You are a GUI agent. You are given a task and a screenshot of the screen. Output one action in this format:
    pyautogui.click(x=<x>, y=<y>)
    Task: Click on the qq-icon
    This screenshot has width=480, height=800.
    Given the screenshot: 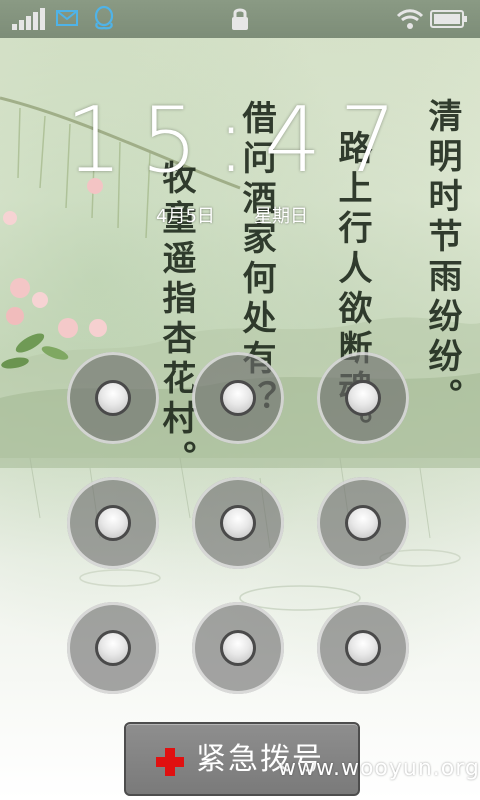 What is the action you would take?
    pyautogui.click(x=104, y=18)
    